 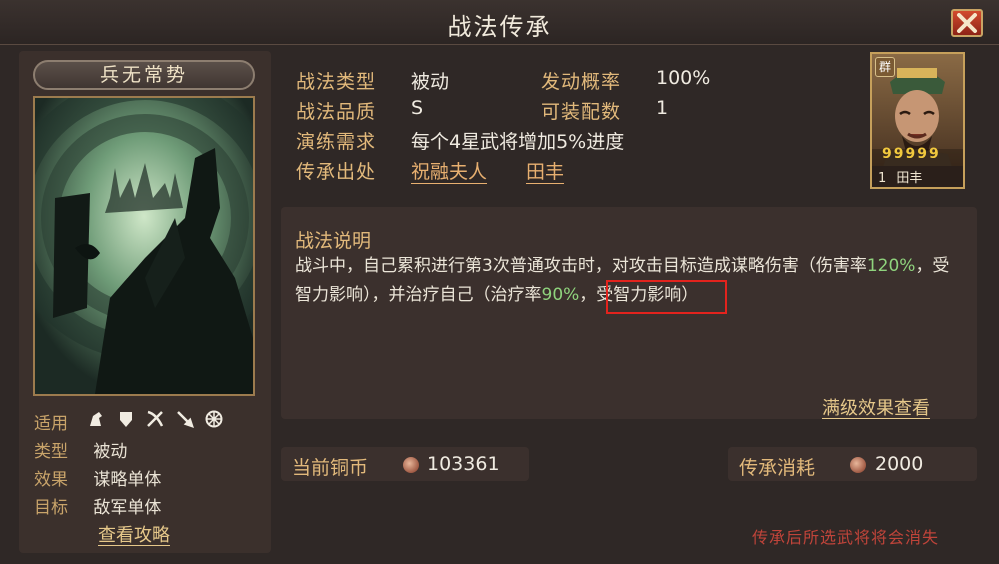 I want to click on skill-artwork, so click(x=144, y=246).